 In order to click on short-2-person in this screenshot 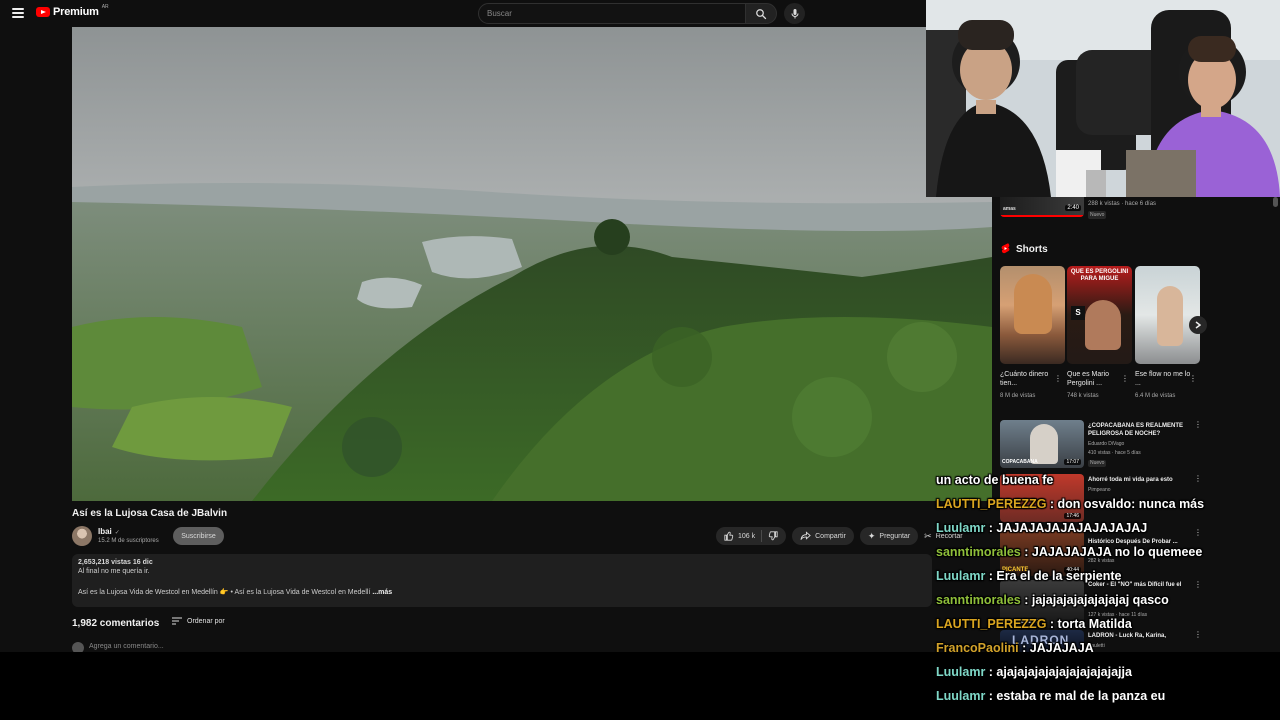, I will do `click(1103, 325)`.